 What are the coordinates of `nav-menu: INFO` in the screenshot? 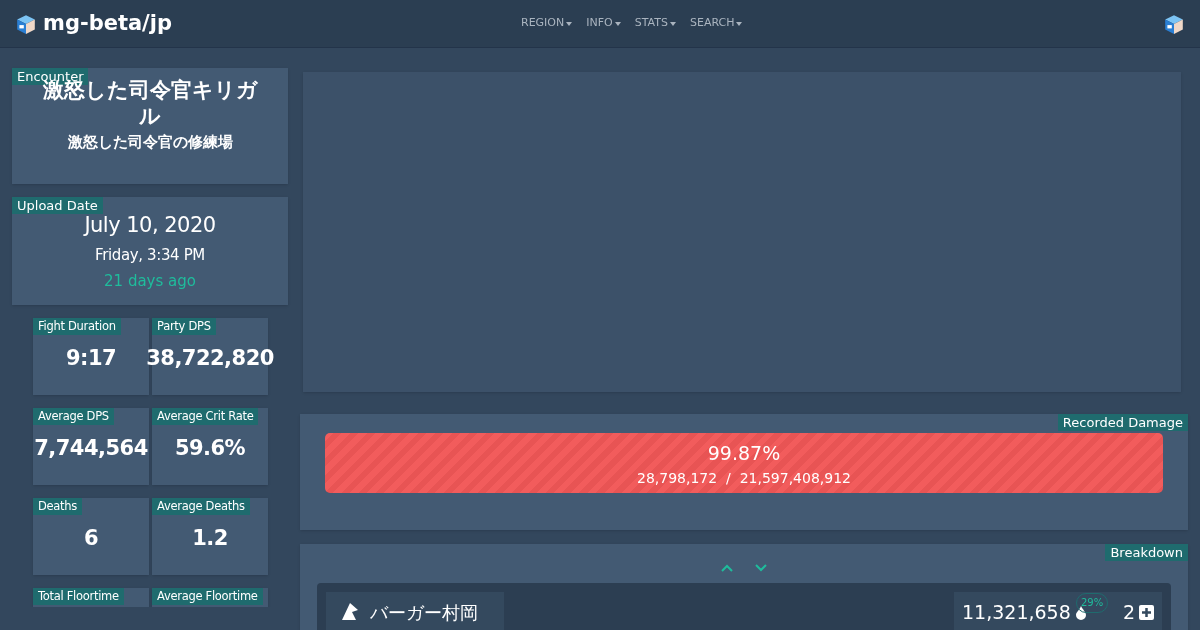 It's located at (603, 23).